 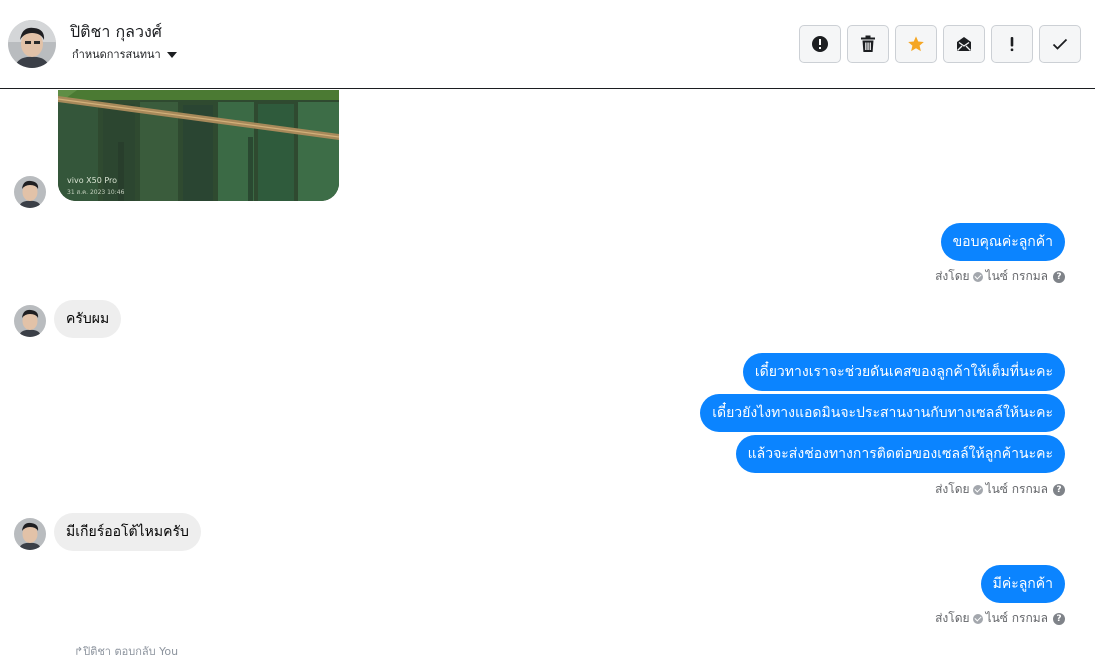 What do you see at coordinates (88, 319) in the screenshot?
I see `incoming-message: ครับผม` at bounding box center [88, 319].